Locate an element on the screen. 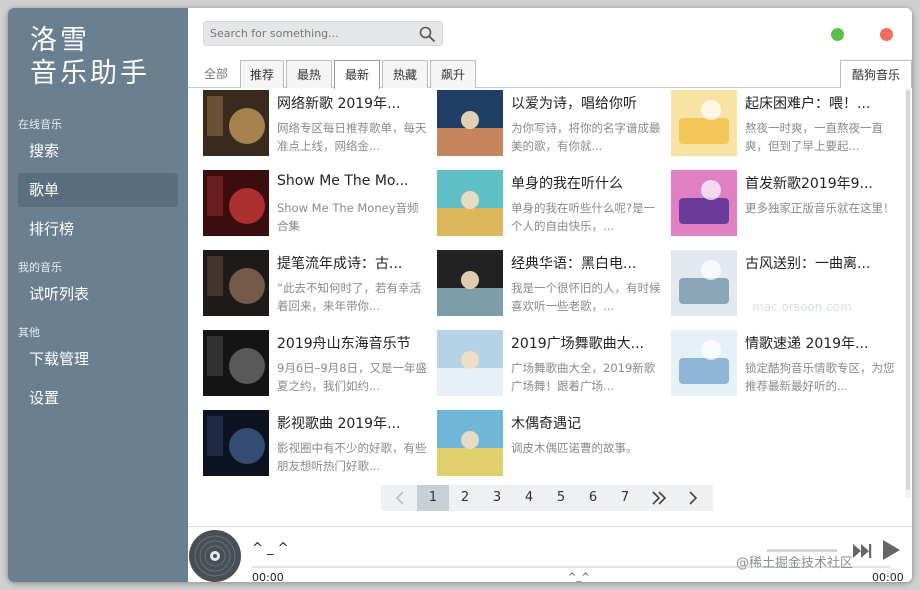 This screenshot has width=920, height=590. prev-page-button is located at coordinates (401, 498).